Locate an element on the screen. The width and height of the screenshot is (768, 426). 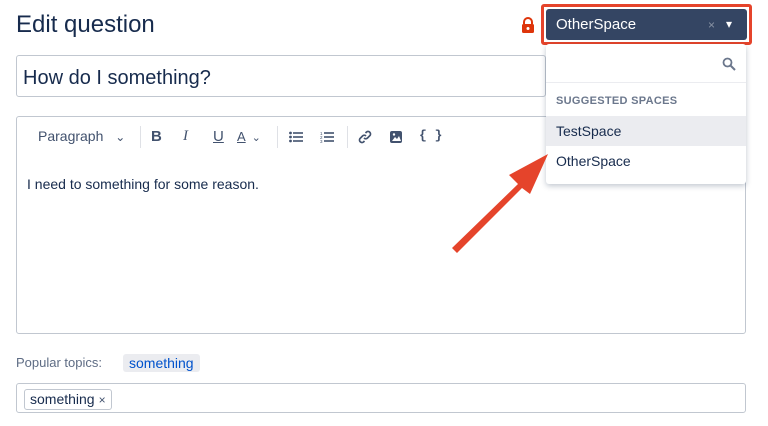
svg-text: 3 is located at coordinates (321, 141).